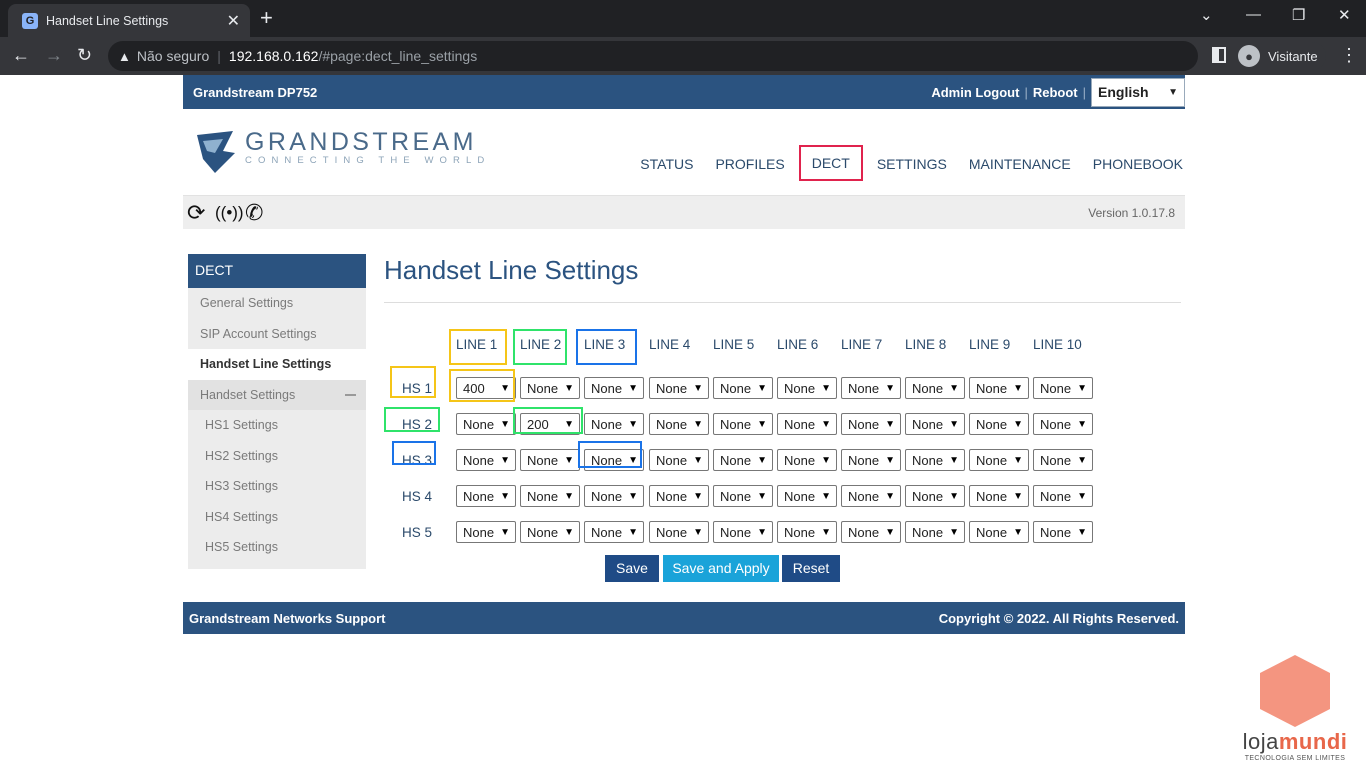 This screenshot has width=1366, height=768. I want to click on line-select-hs3-line1: None ▼, so click(486, 460).